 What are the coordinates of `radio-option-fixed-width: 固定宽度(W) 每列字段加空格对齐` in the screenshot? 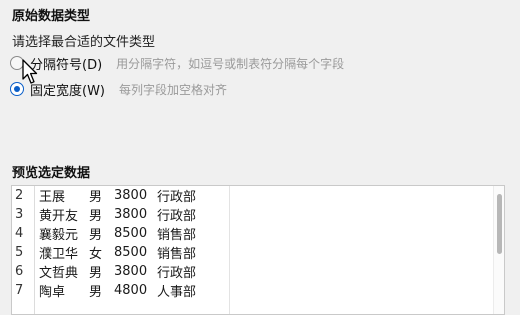 It's located at (118, 89).